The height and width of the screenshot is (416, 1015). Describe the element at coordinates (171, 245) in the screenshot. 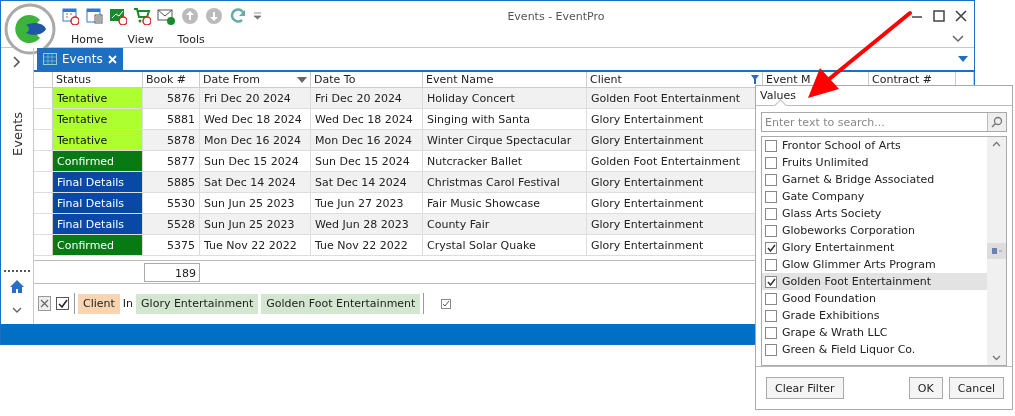

I see `table-cell: 5375` at that location.